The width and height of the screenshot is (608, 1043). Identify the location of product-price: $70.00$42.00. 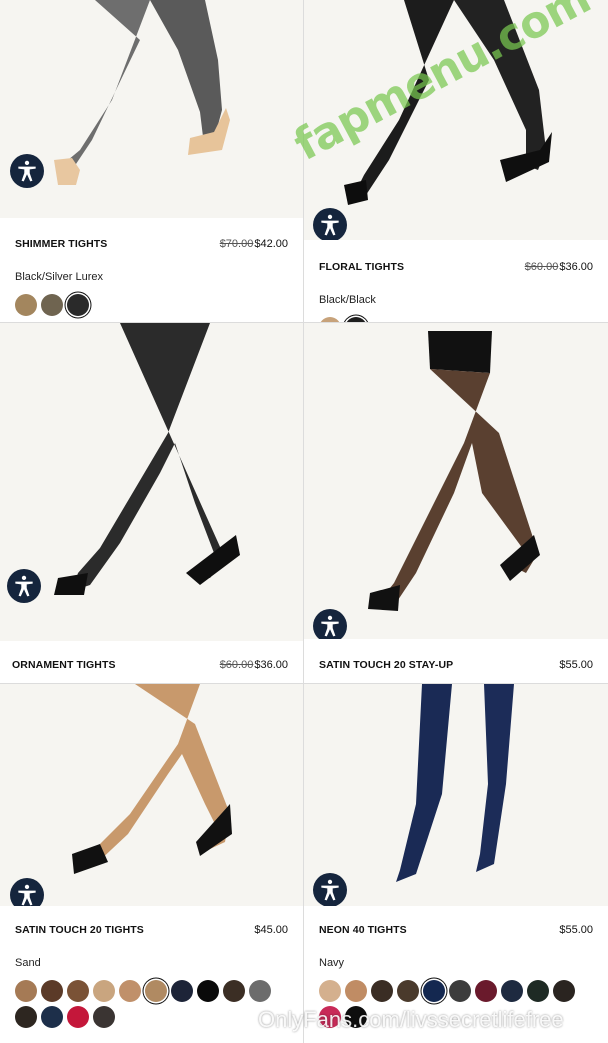
(254, 244).